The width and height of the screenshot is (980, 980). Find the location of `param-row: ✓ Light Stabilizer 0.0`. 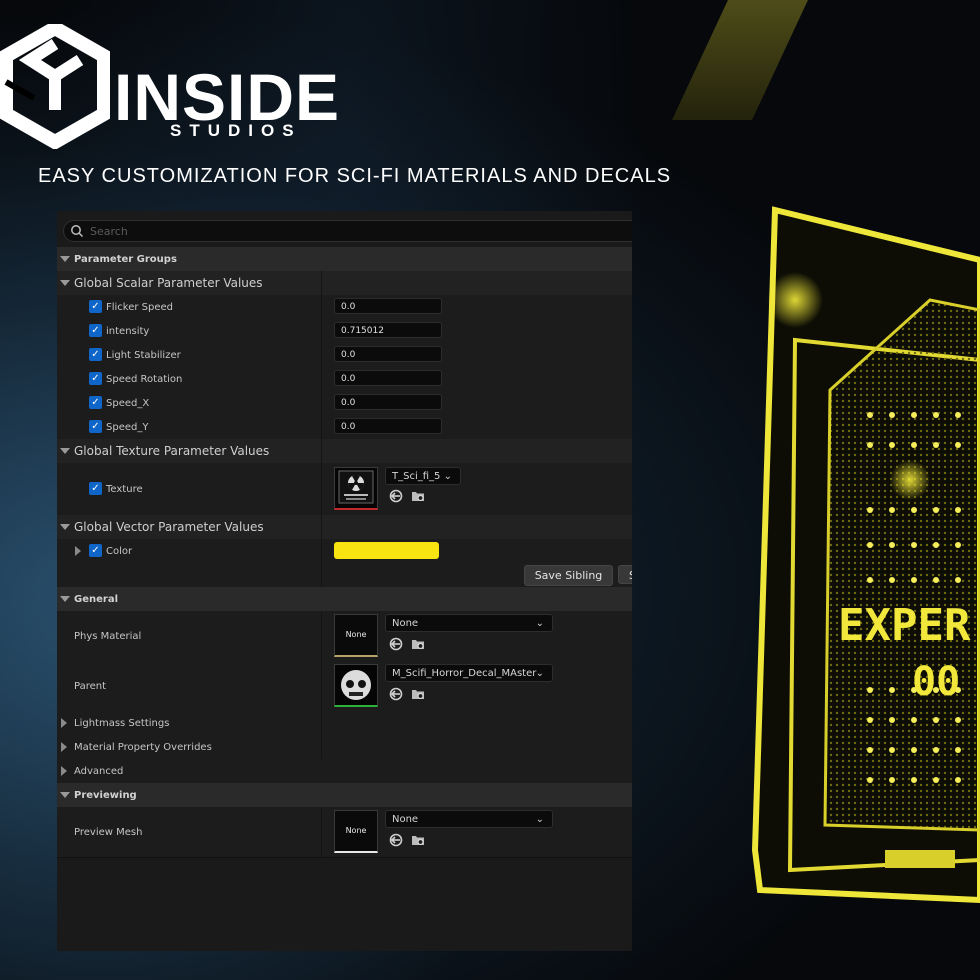

param-row: ✓ Light Stabilizer 0.0 is located at coordinates (344, 355).